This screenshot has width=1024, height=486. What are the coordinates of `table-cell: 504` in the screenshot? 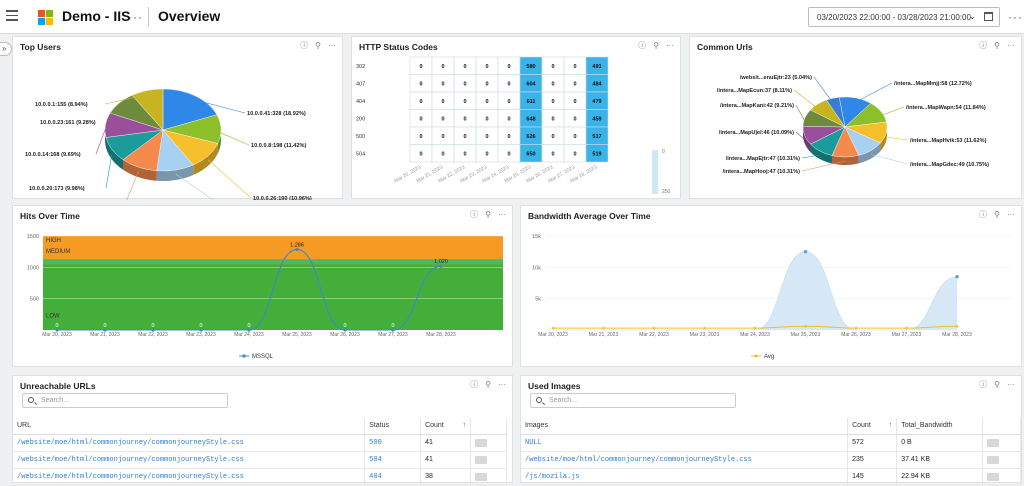 It's located at (393, 460).